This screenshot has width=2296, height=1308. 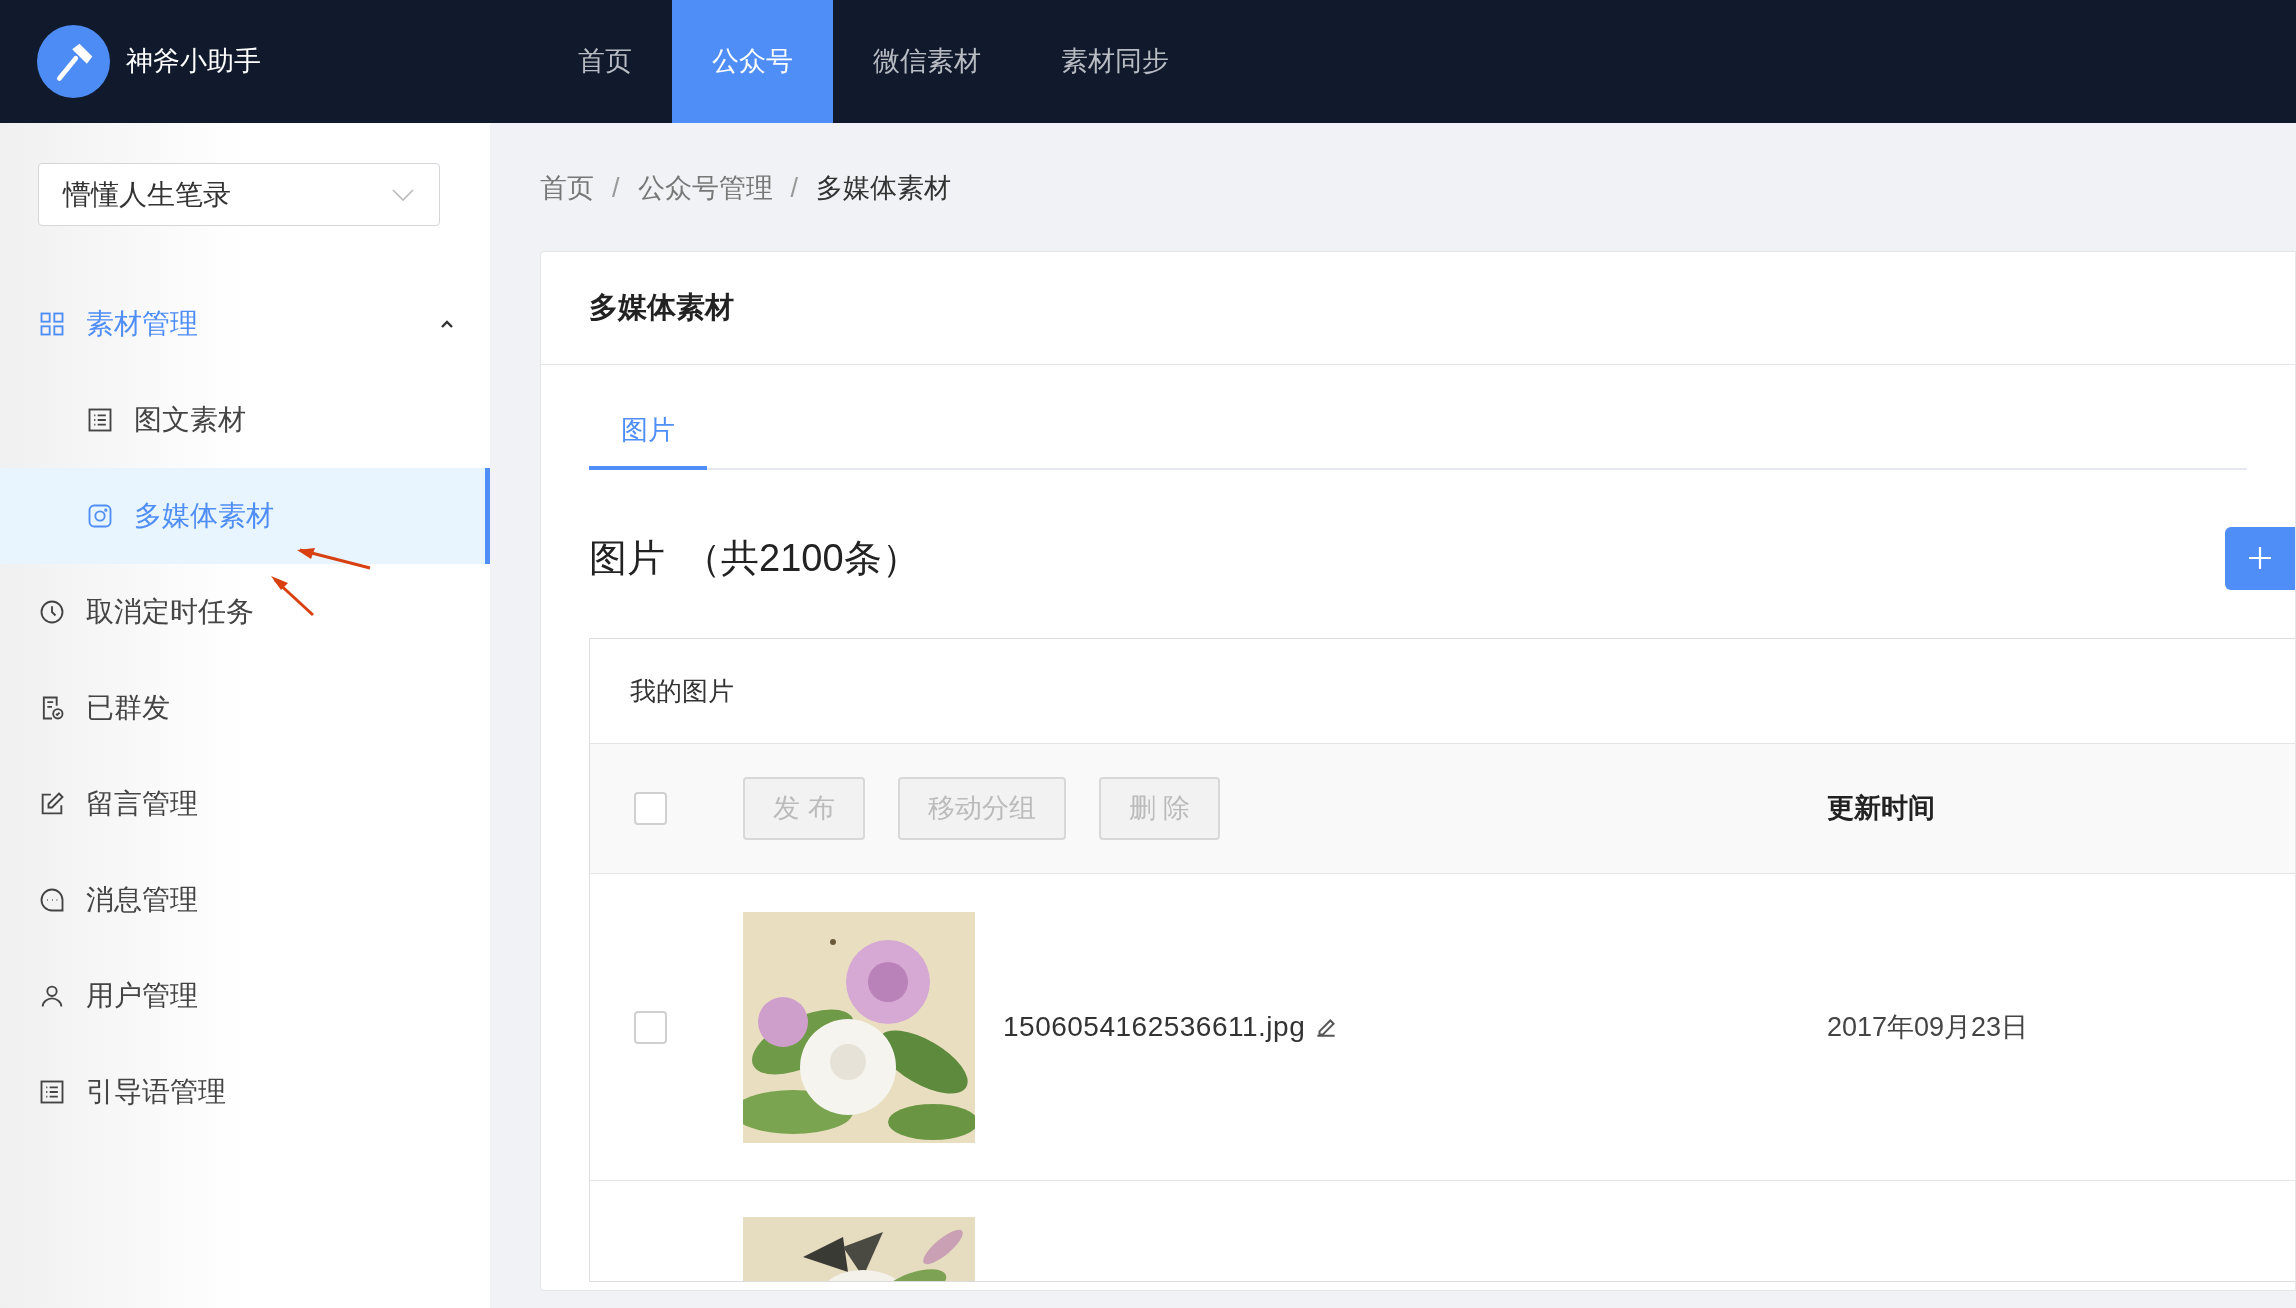 I want to click on section-title: 图片, so click(x=627, y=558).